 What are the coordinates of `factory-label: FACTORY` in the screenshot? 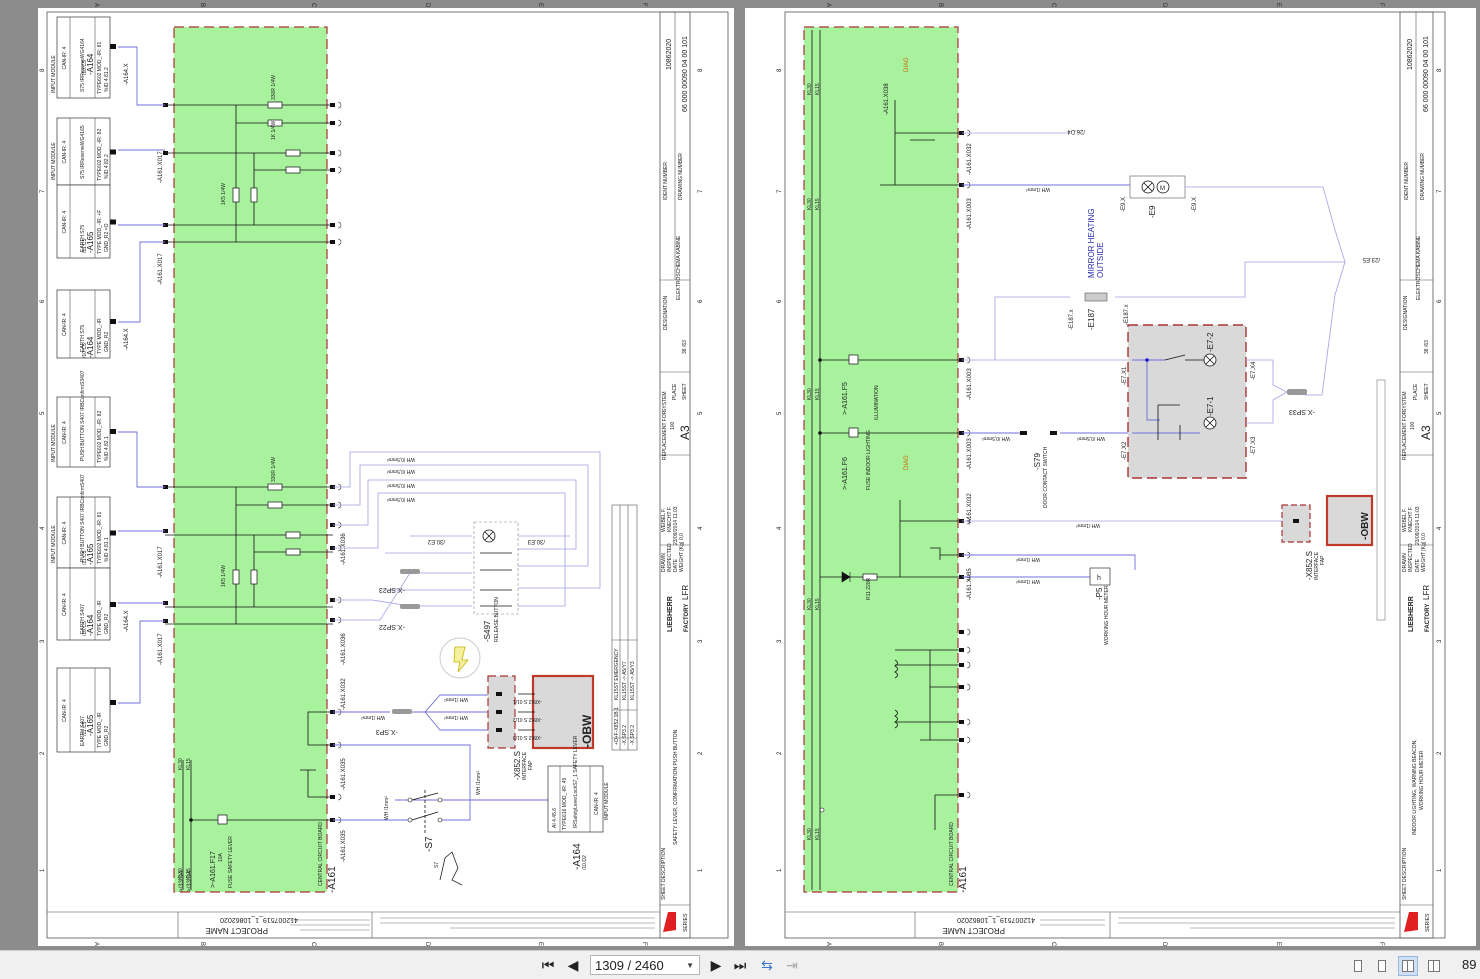 It's located at (1428, 618).